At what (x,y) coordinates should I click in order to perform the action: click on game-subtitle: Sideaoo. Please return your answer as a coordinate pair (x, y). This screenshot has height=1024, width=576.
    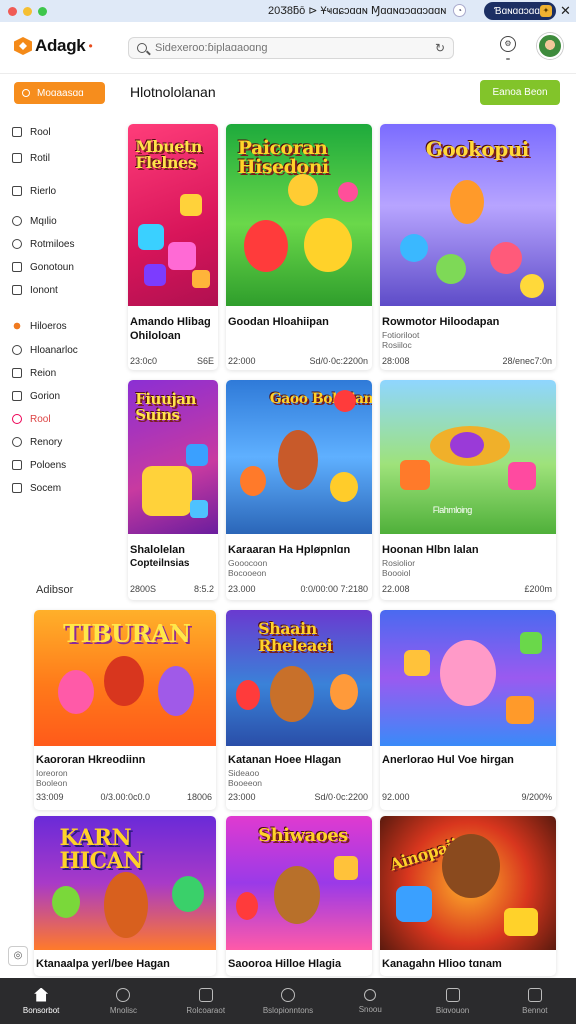
    Looking at the image, I should click on (244, 773).